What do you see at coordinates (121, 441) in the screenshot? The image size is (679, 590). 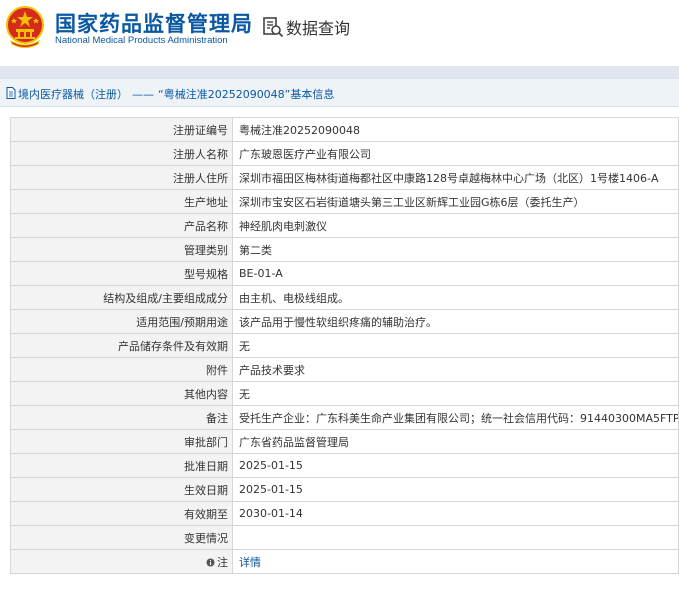 I see `row-label: 审批部门` at bounding box center [121, 441].